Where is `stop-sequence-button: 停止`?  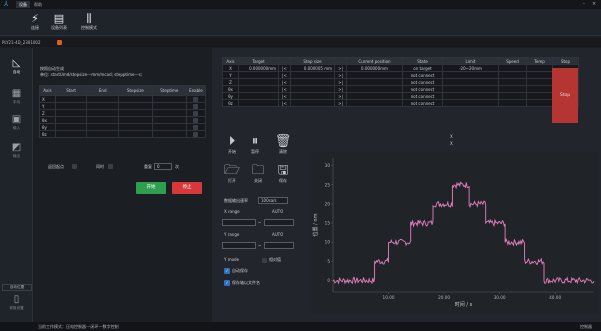 stop-sequence-button: 停止 is located at coordinates (187, 188).